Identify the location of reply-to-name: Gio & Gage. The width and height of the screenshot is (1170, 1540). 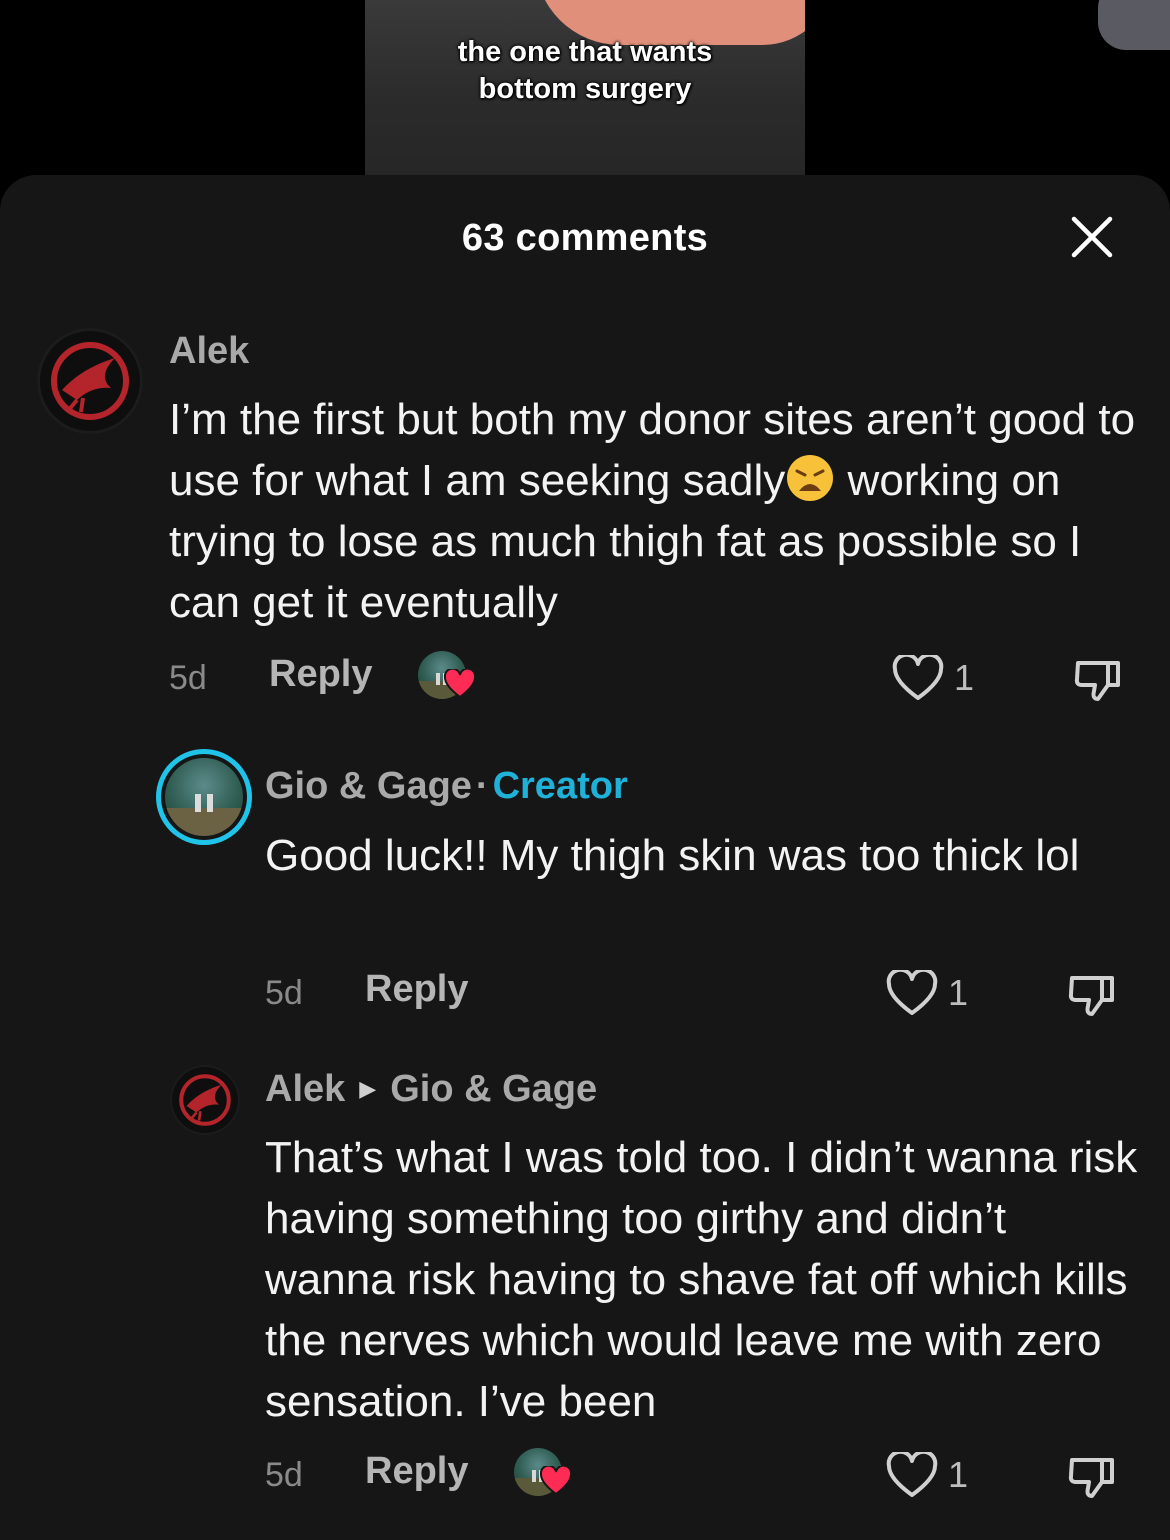
(493, 1089).